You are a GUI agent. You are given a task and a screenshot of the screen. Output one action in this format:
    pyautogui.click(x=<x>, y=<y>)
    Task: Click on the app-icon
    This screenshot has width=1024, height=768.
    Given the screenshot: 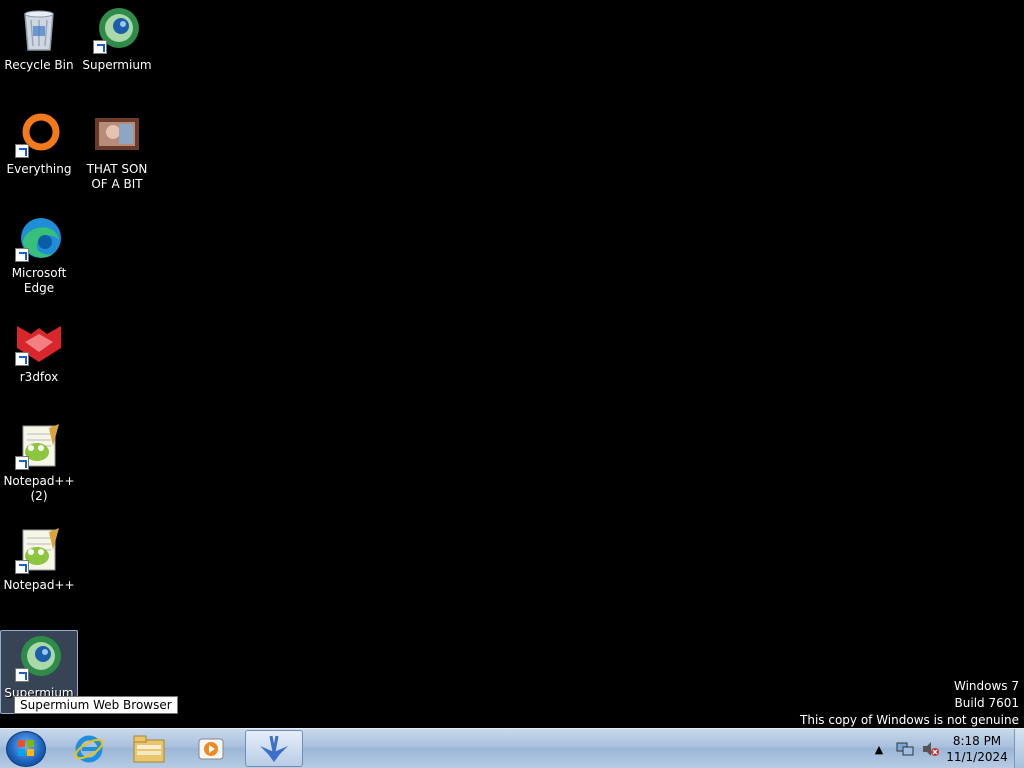 What is the action you would take?
    pyautogui.click(x=274, y=748)
    